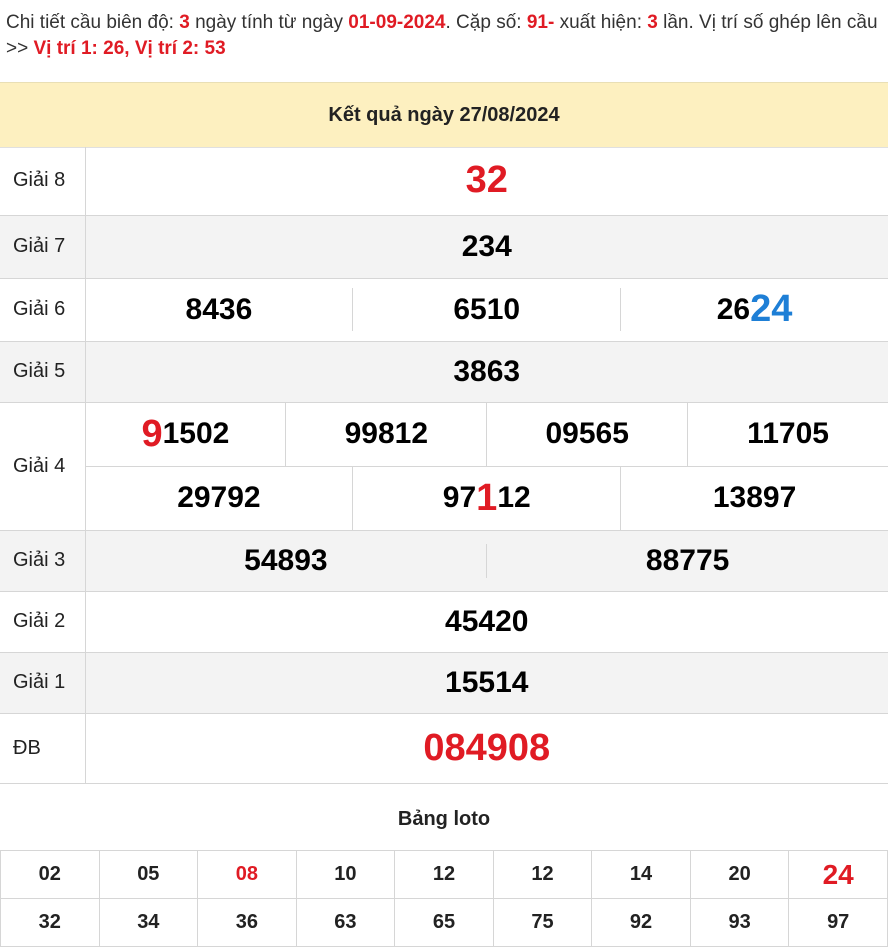 The height and width of the screenshot is (947, 888). I want to click on prize-row-special: ĐB 084908, so click(444, 748).